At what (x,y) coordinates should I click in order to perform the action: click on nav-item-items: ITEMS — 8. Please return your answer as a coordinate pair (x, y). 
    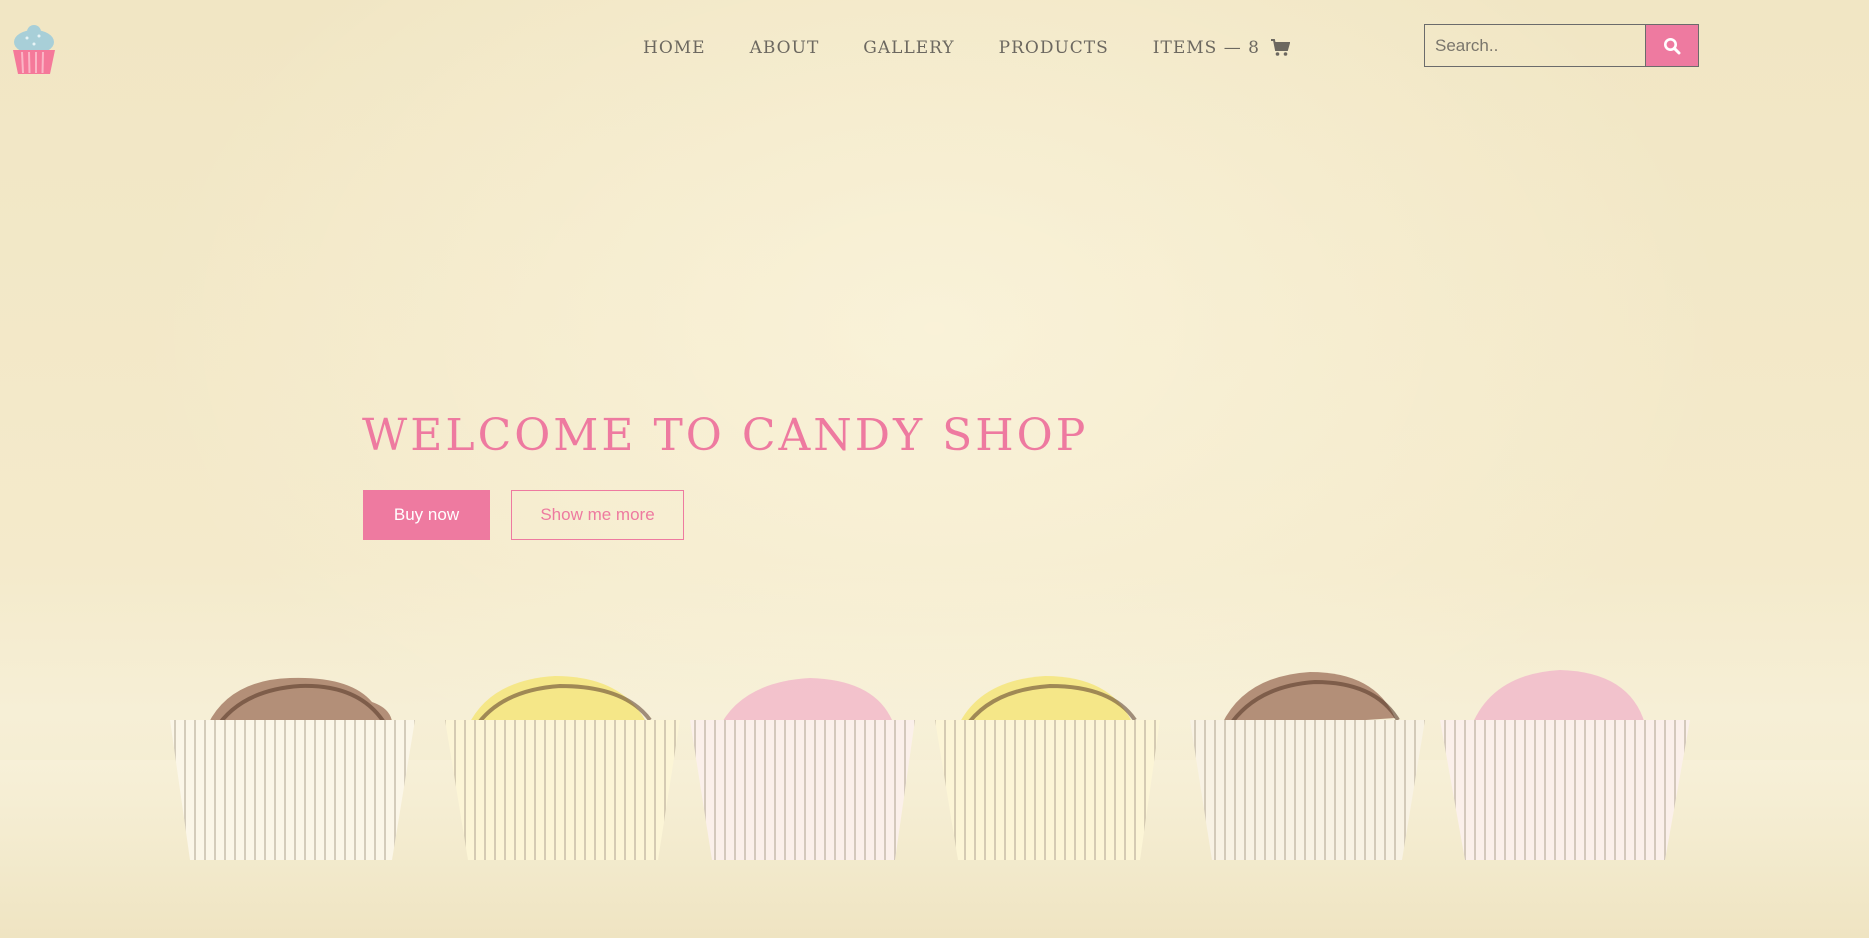
    Looking at the image, I should click on (1206, 48).